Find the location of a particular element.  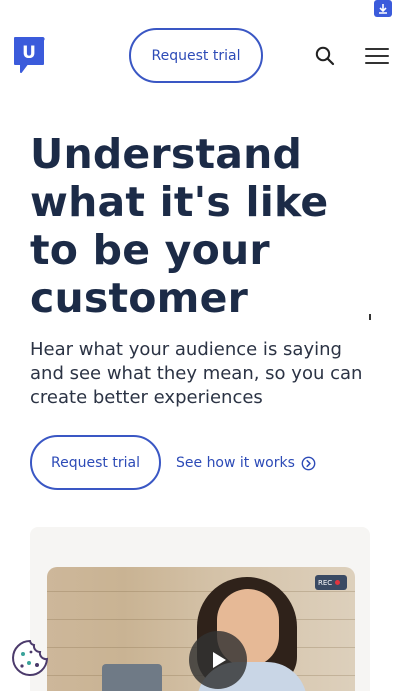

hamburger-menu-icon is located at coordinates (378, 56).